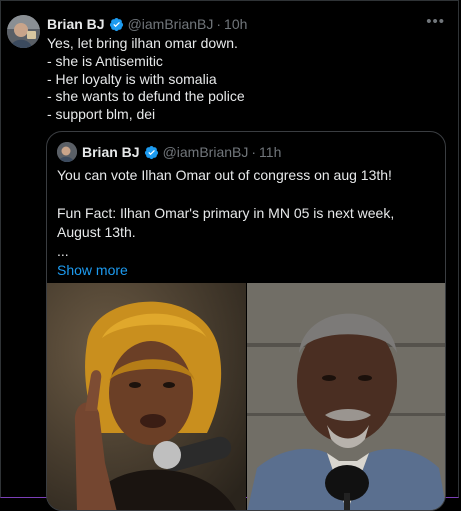 This screenshot has height=511, width=461. I want to click on author-name: Brian BJ, so click(76, 24).